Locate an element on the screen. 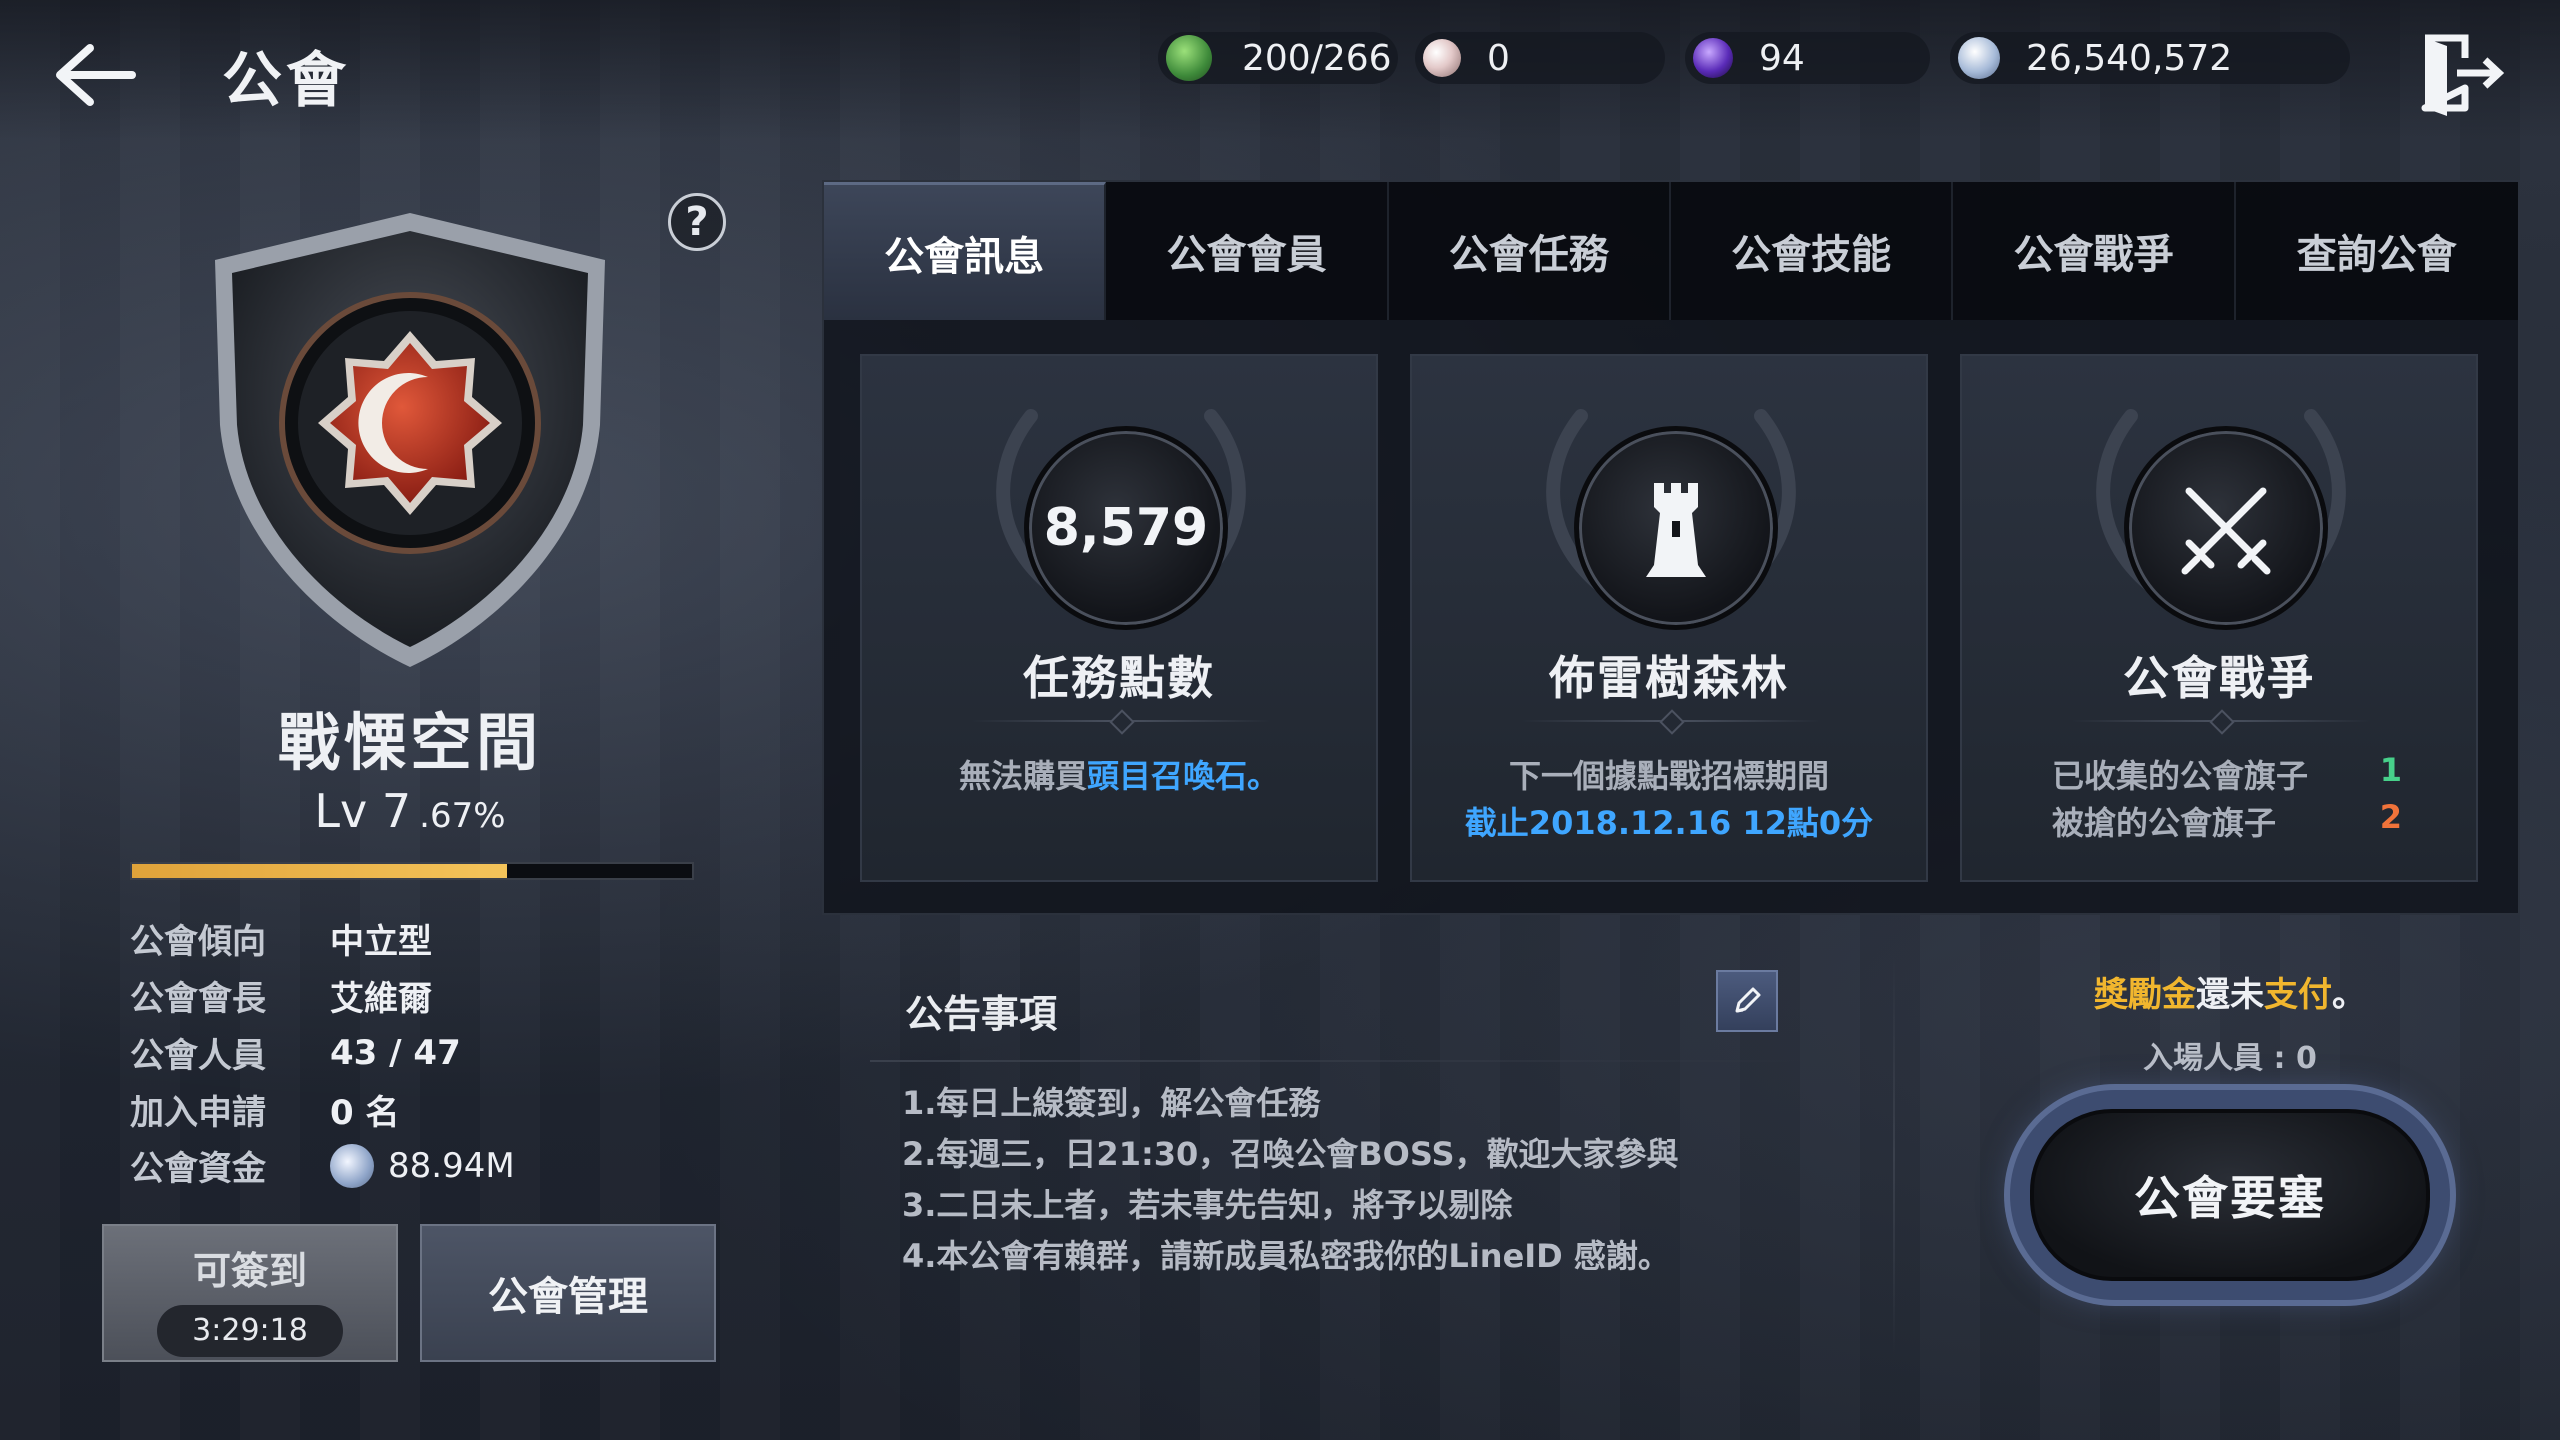 The width and height of the screenshot is (2560, 1440). pearl-icon is located at coordinates (1442, 58).